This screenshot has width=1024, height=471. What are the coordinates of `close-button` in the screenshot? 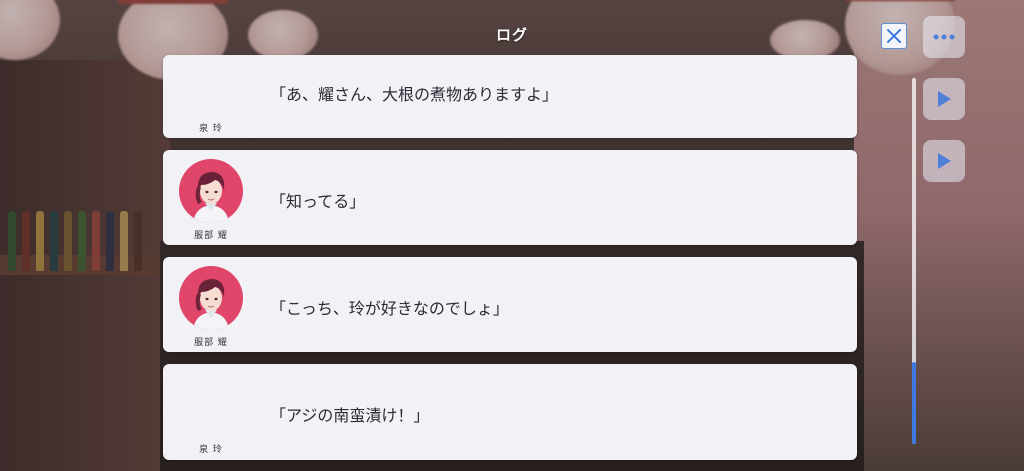 It's located at (894, 36).